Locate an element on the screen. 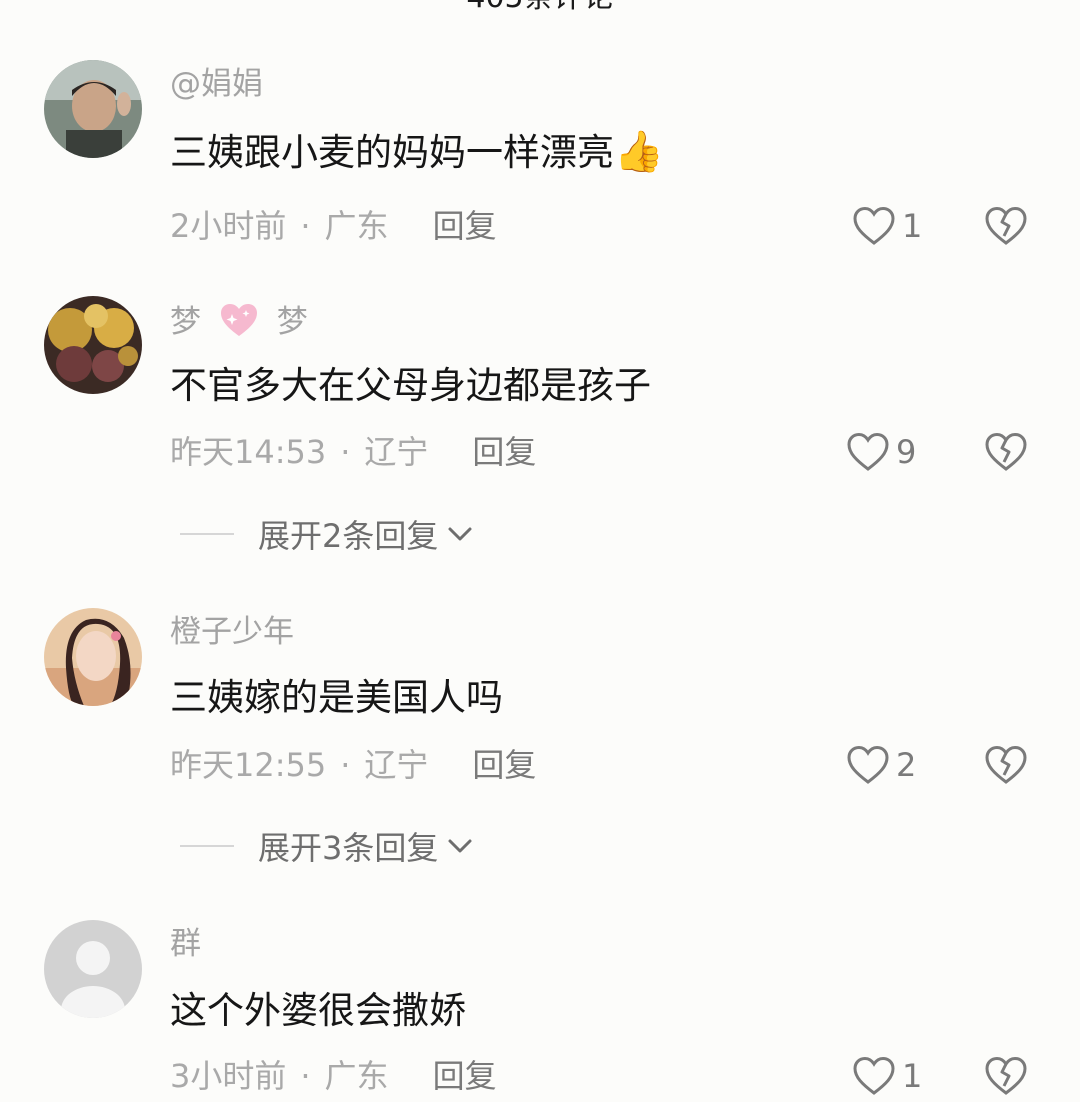 Image resolution: width=1080 pixels, height=1102 pixels. comment-meta: 3小时前 · 广东 回复 is located at coordinates (333, 1076).